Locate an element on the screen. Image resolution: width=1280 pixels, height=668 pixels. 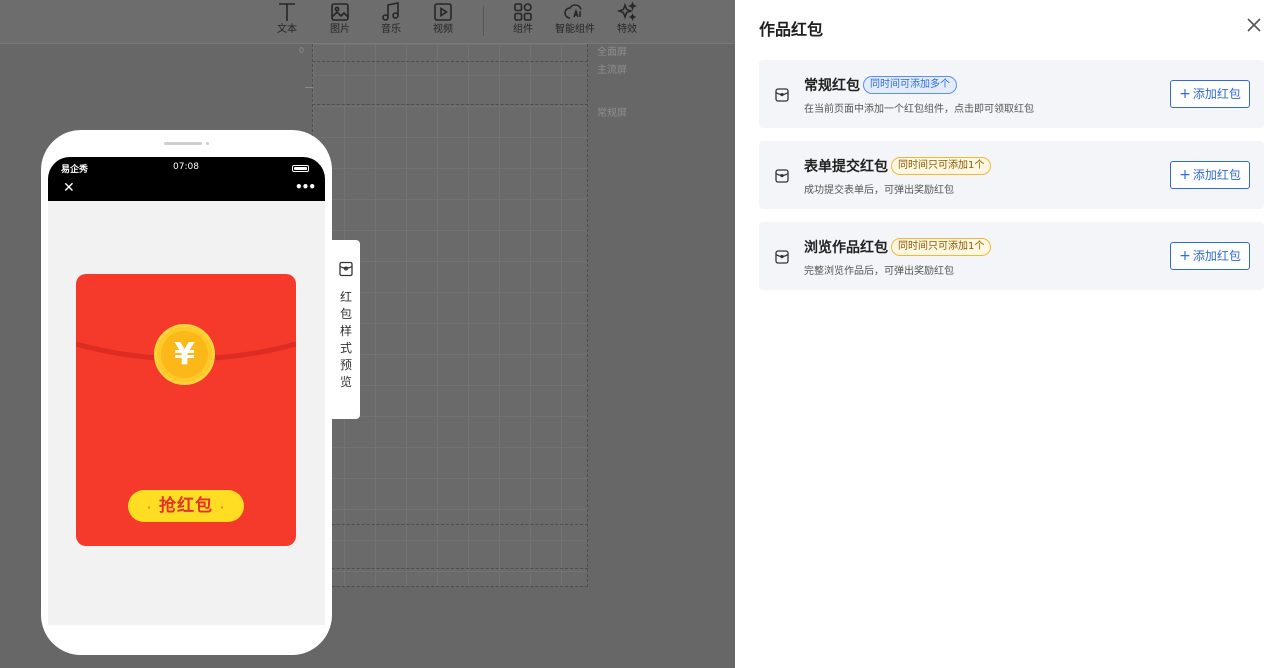
close-icon: ✕ is located at coordinates (69, 188).